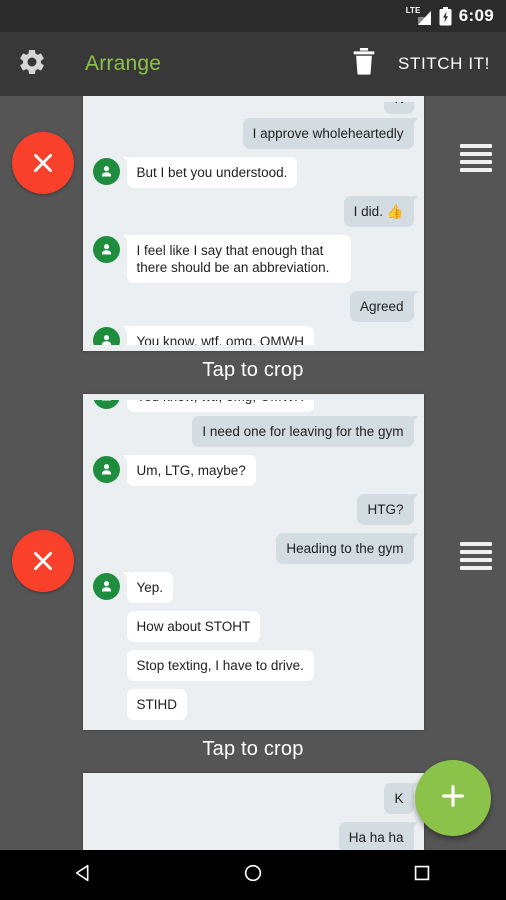 This screenshot has width=506, height=900. I want to click on screenshot-card-3: K Ha ha ha ., so click(253, 811).